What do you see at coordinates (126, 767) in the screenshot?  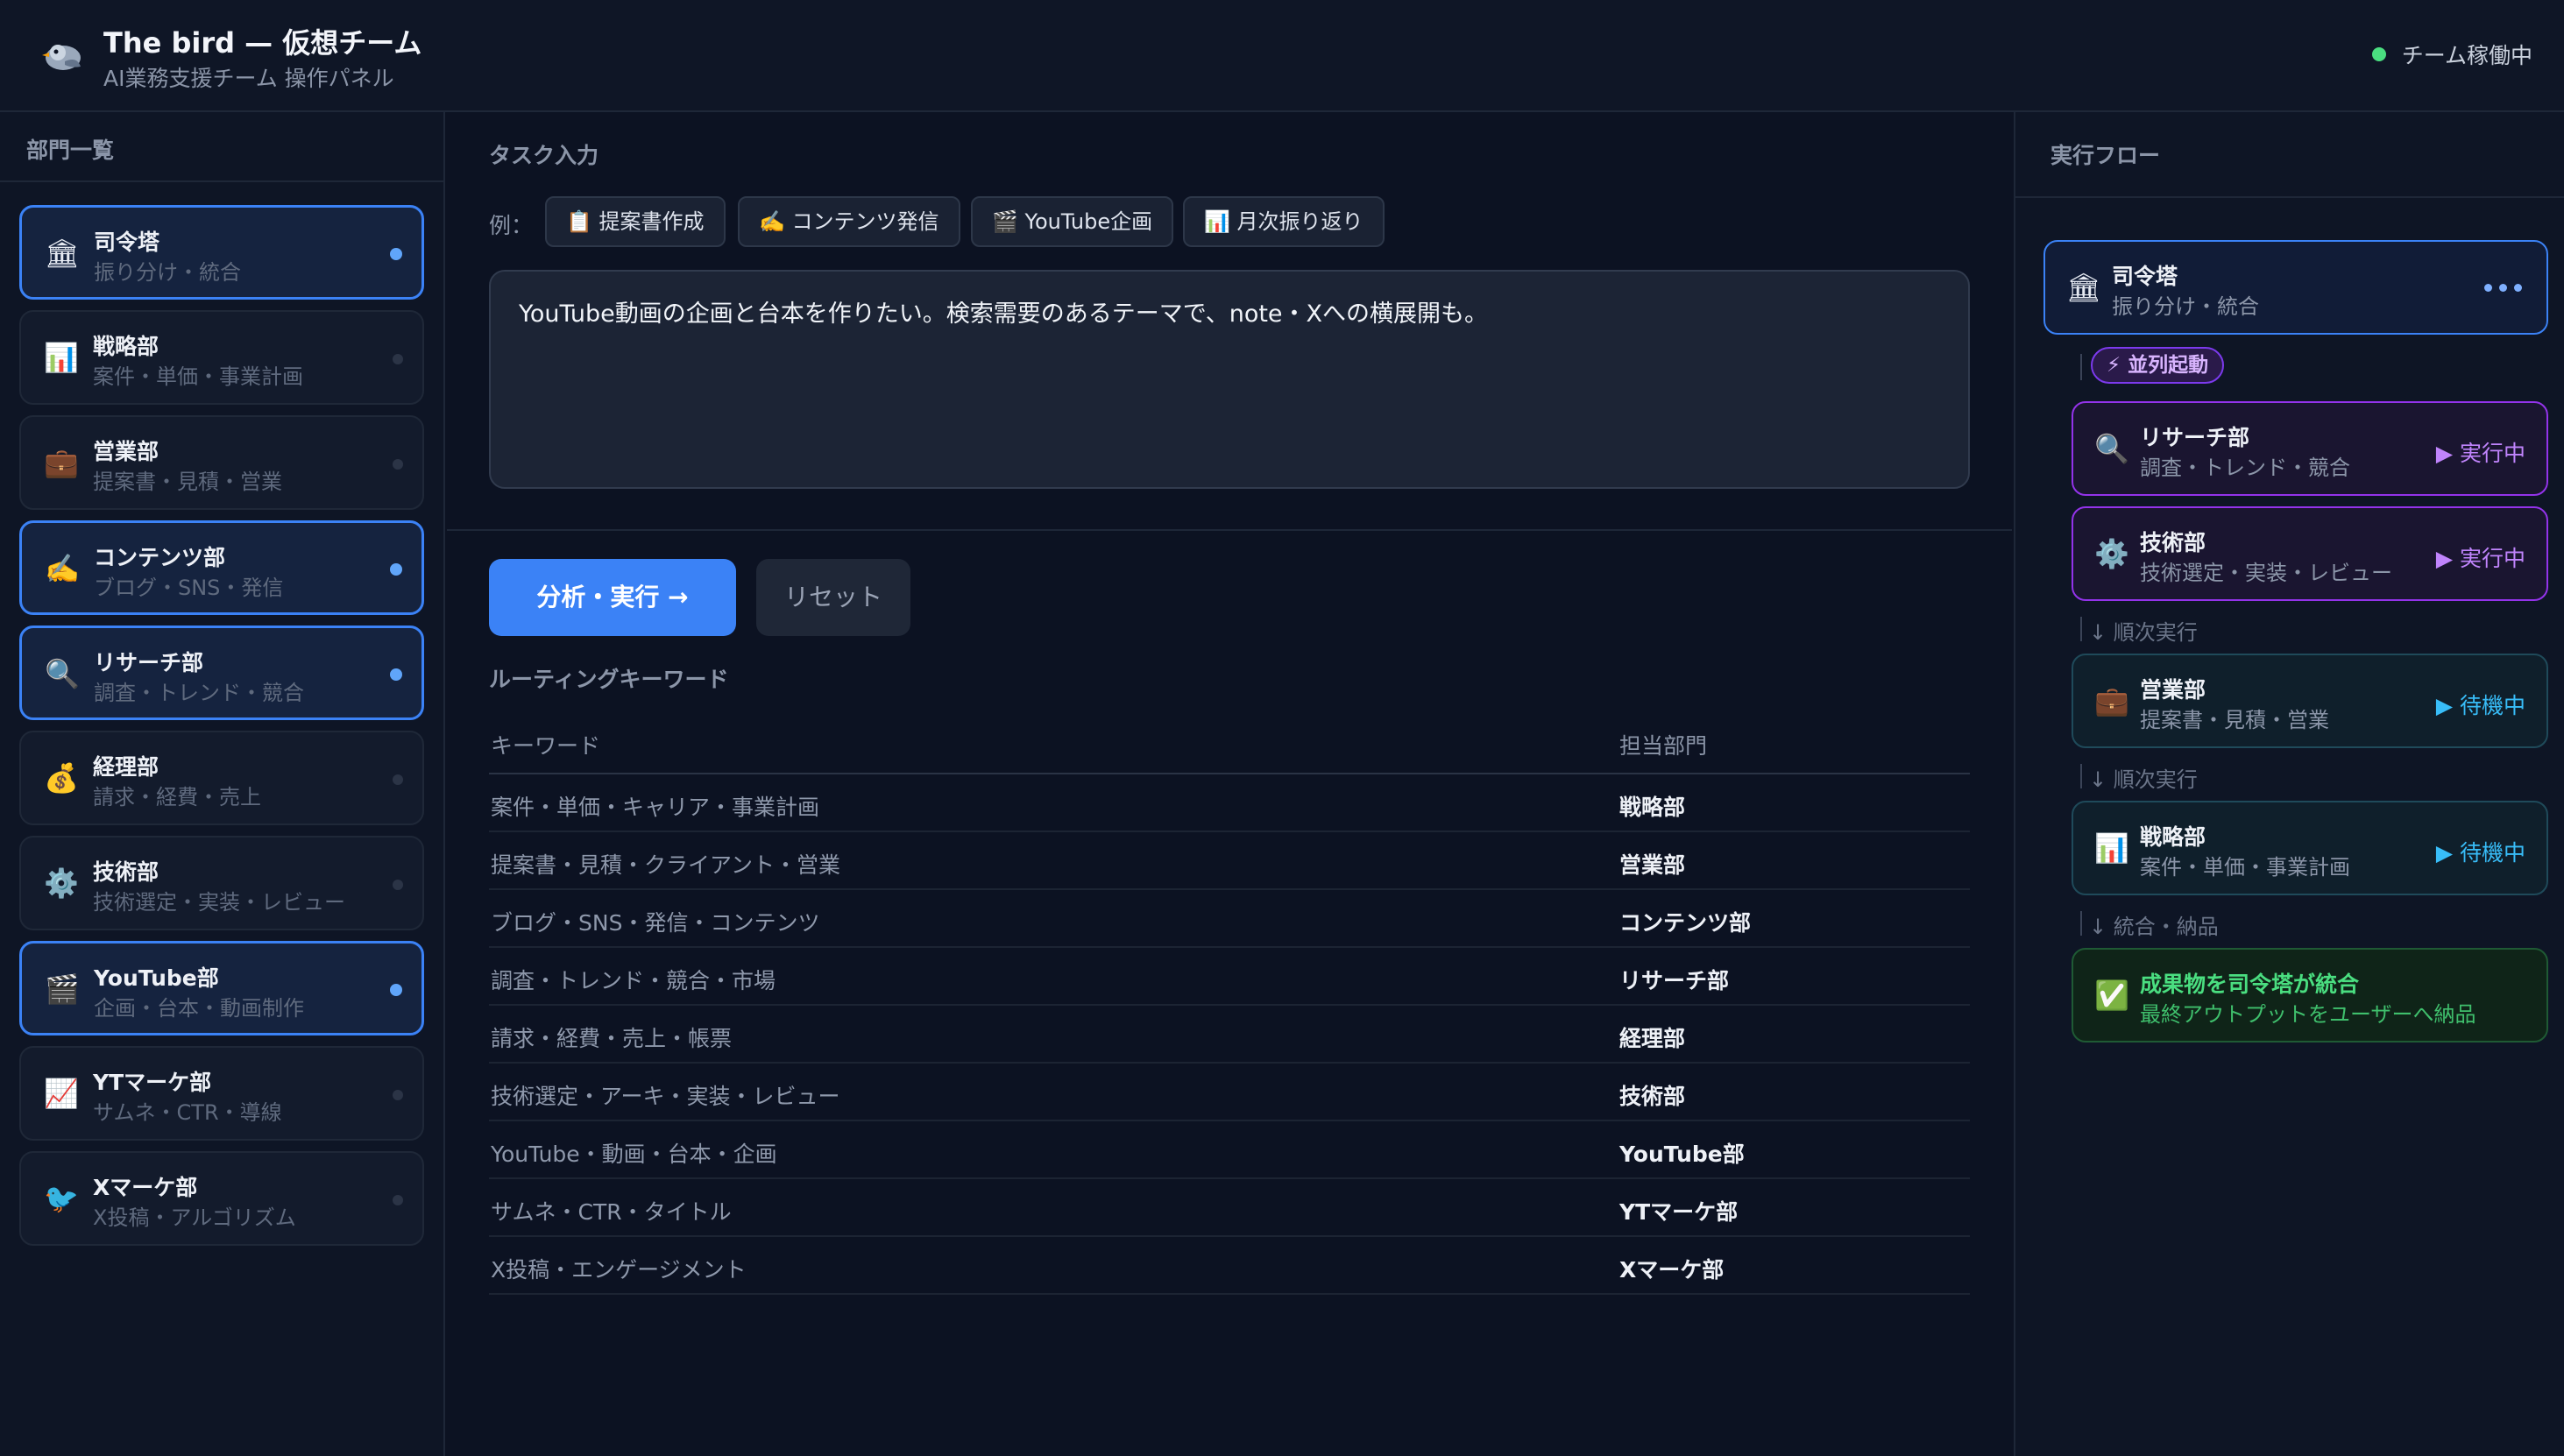 I see `dept-name: 経理部` at bounding box center [126, 767].